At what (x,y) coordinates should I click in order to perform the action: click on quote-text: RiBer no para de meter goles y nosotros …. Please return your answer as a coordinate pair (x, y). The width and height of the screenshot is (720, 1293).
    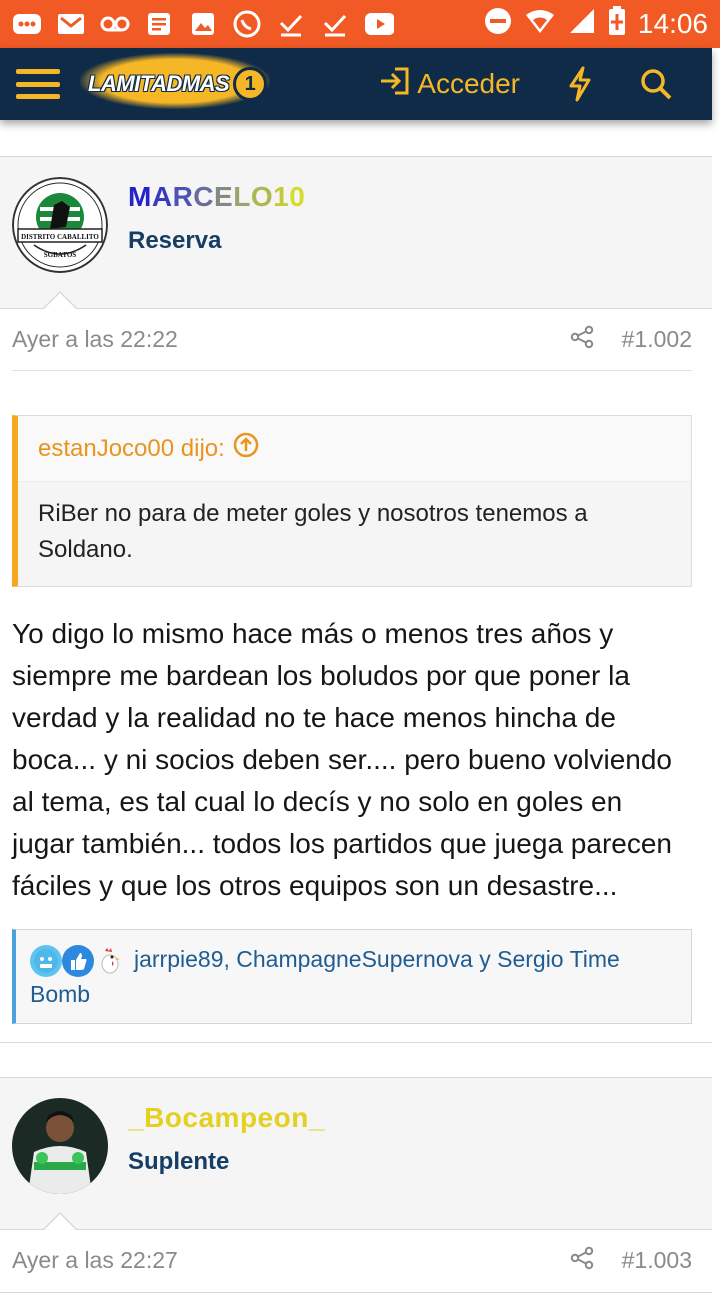
    Looking at the image, I should click on (354, 534).